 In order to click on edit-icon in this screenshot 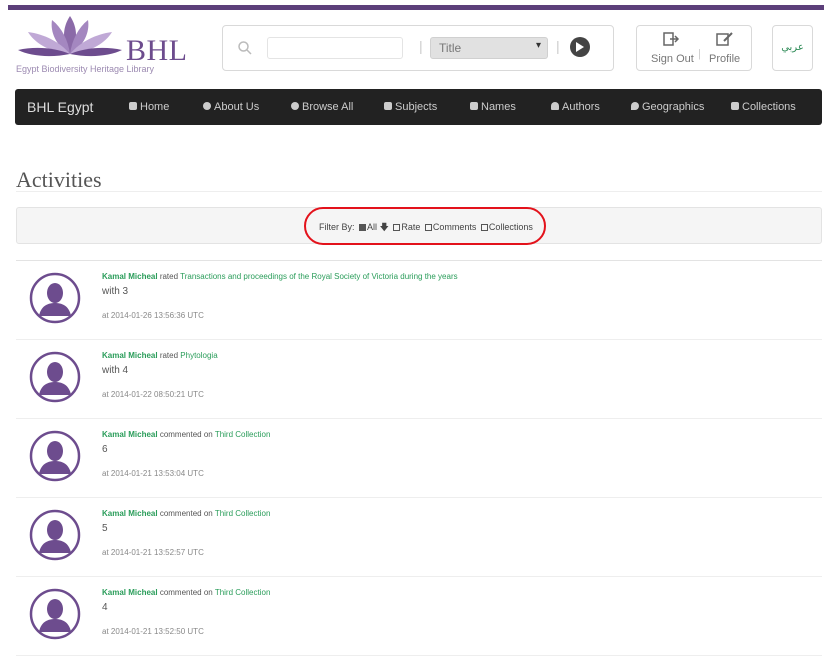, I will do `click(724, 39)`.